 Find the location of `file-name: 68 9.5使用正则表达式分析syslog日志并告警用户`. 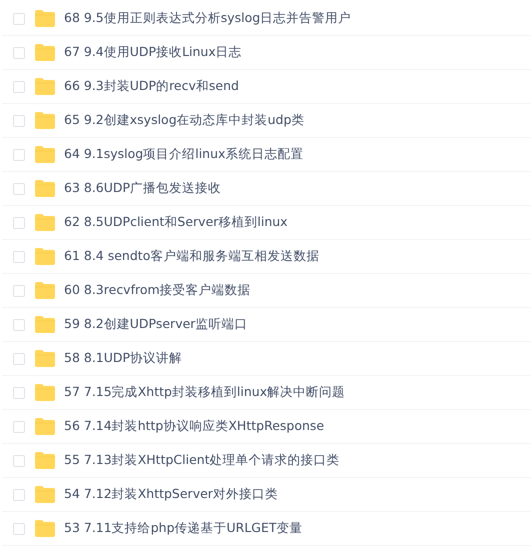

file-name: 68 9.5使用正则表达式分析syslog日志并告警用户 is located at coordinates (208, 18).